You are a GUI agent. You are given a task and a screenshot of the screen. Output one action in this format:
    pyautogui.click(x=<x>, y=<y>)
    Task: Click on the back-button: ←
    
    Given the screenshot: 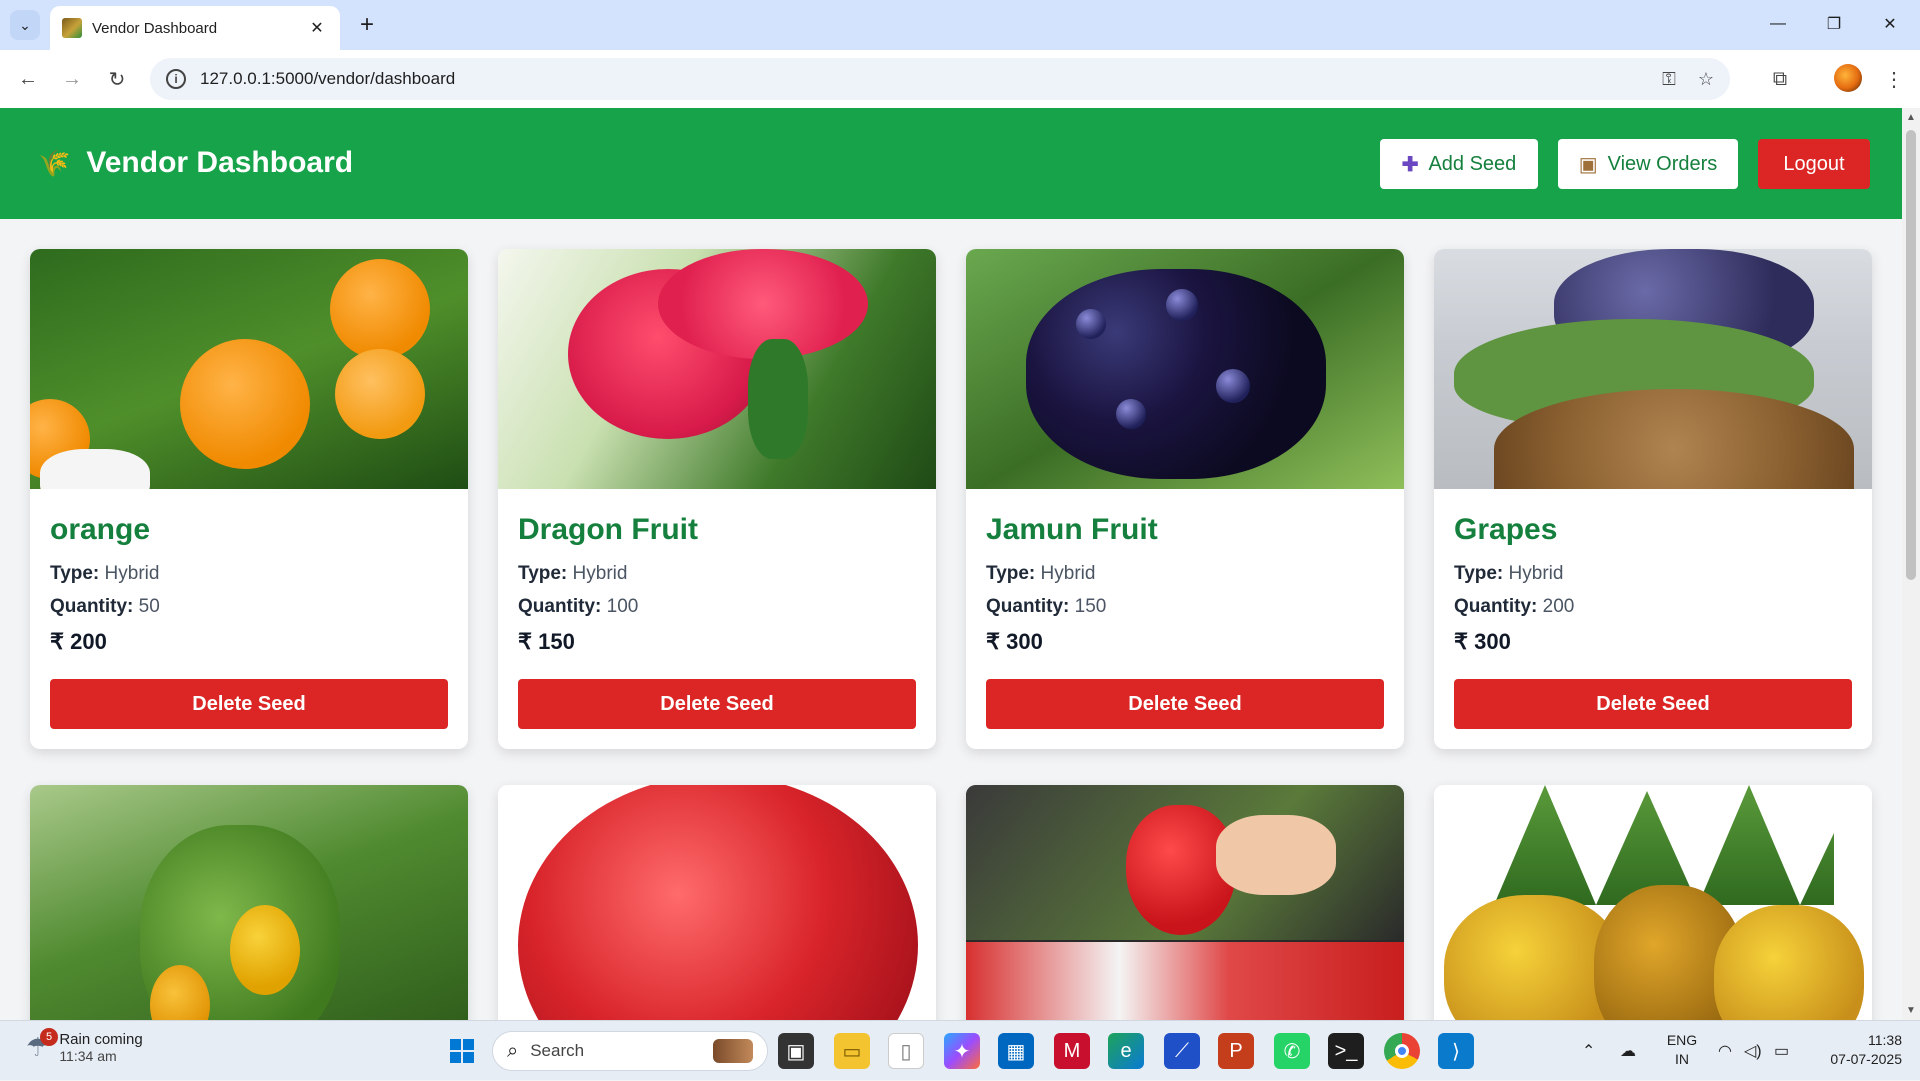 What is the action you would take?
    pyautogui.click(x=28, y=79)
    